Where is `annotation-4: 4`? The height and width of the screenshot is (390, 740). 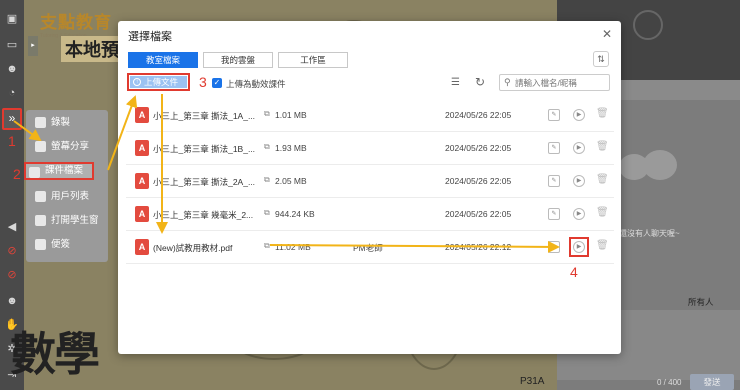 annotation-4: 4 is located at coordinates (574, 272).